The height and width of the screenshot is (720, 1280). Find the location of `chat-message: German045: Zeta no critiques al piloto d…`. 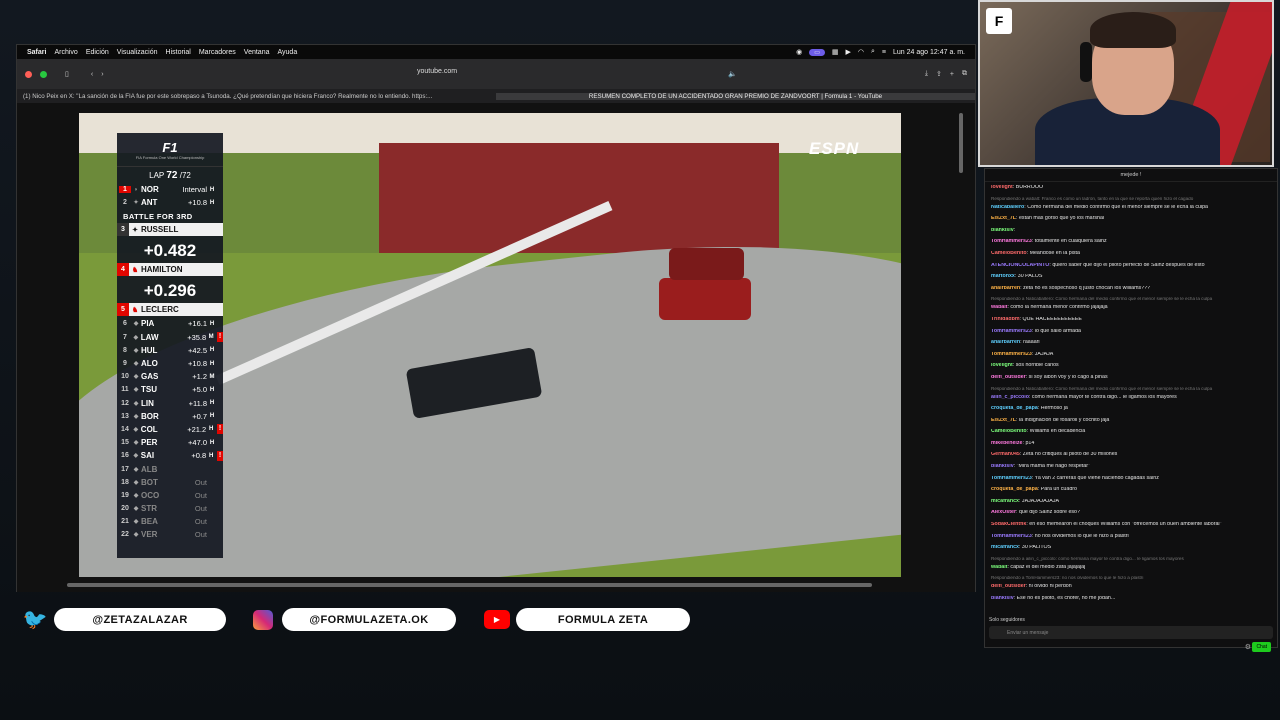

chat-message: German045: Zeta no critiques al piloto d… is located at coordinates (1131, 458).